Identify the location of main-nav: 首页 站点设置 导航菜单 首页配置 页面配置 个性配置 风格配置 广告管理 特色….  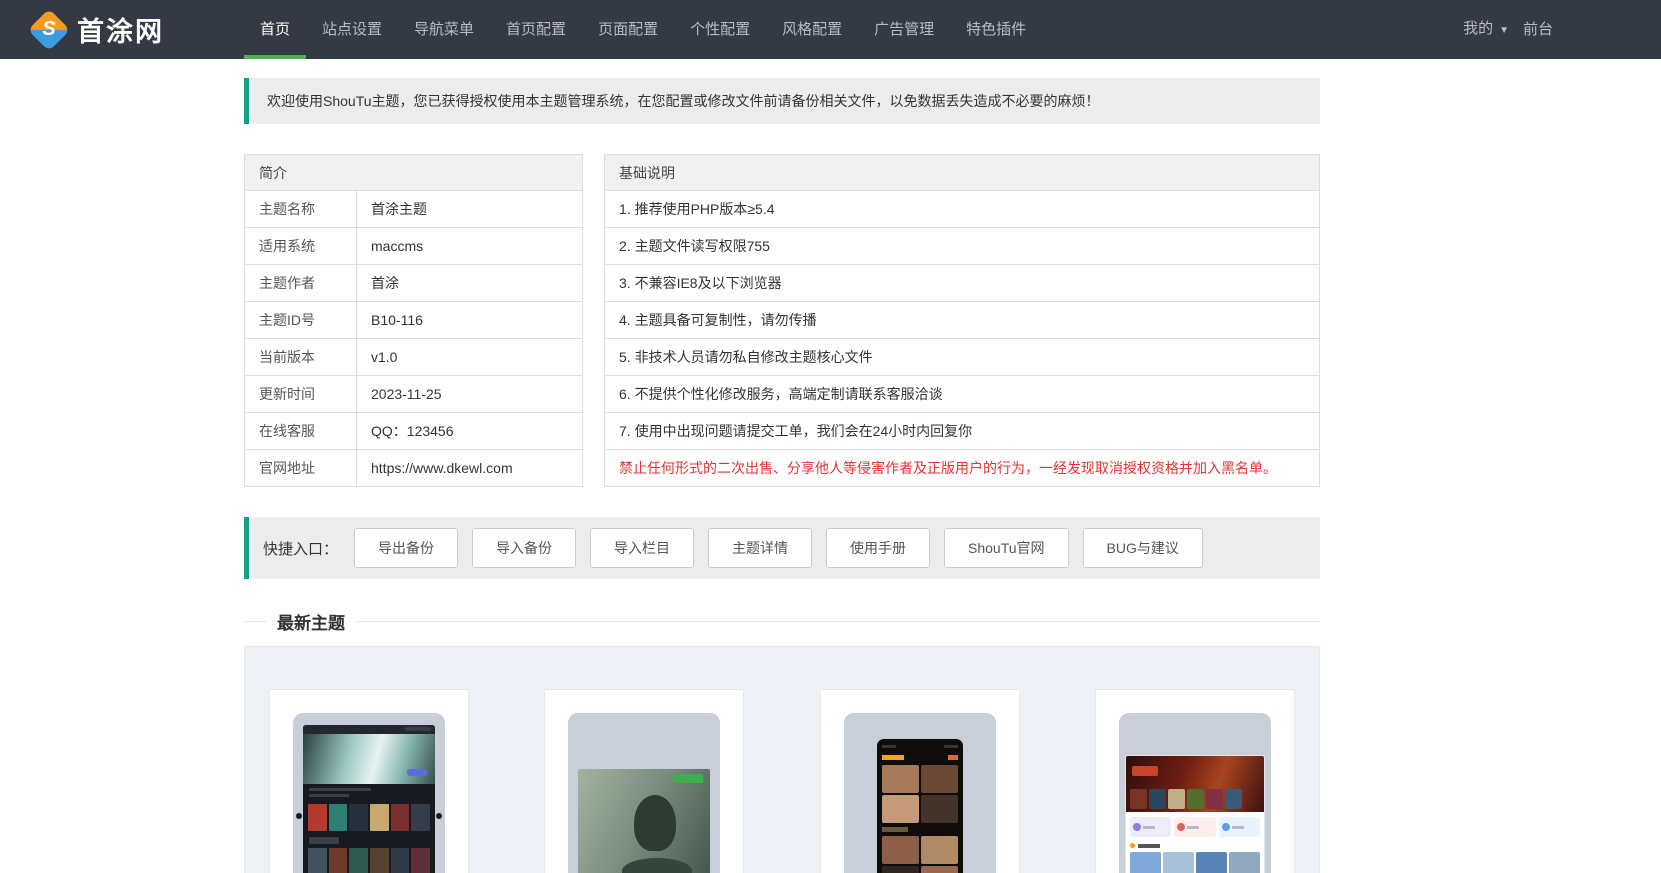
(643, 29).